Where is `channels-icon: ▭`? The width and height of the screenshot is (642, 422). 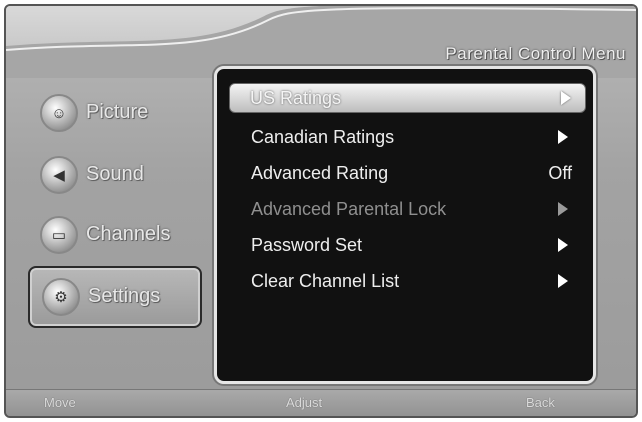
channels-icon: ▭ is located at coordinates (59, 235).